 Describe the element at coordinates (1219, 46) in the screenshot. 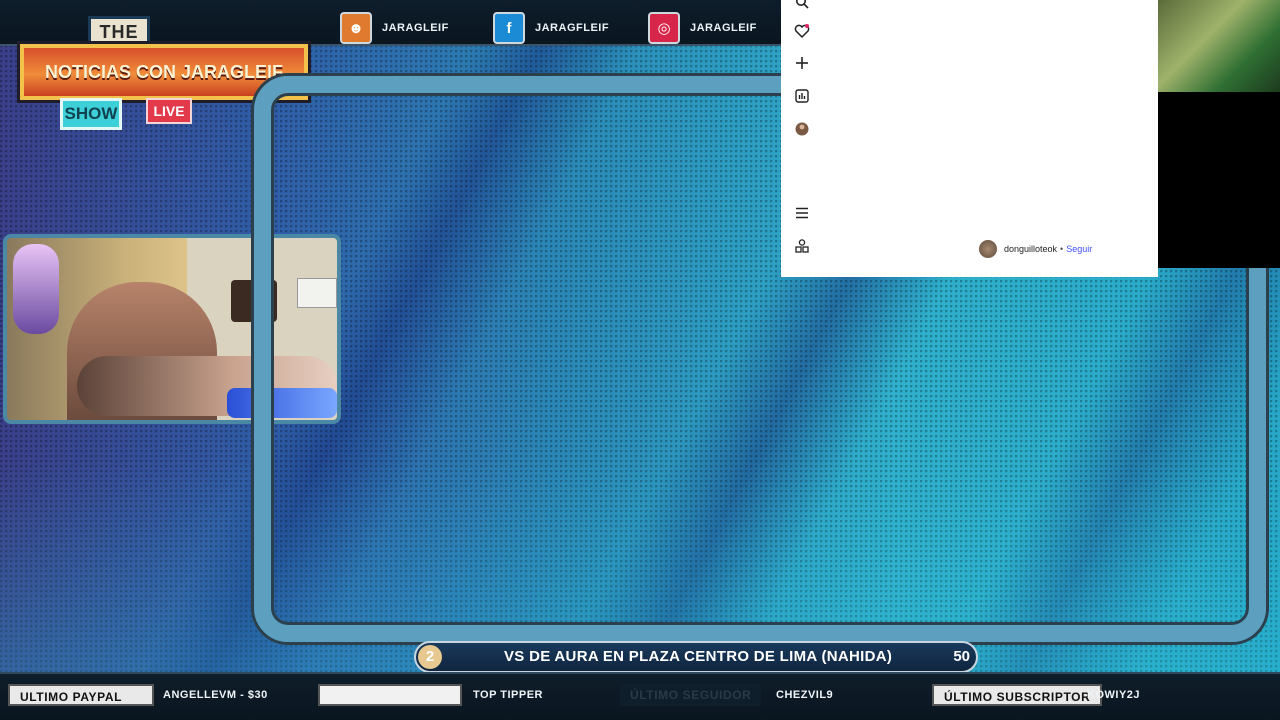

I see `video-scene` at that location.